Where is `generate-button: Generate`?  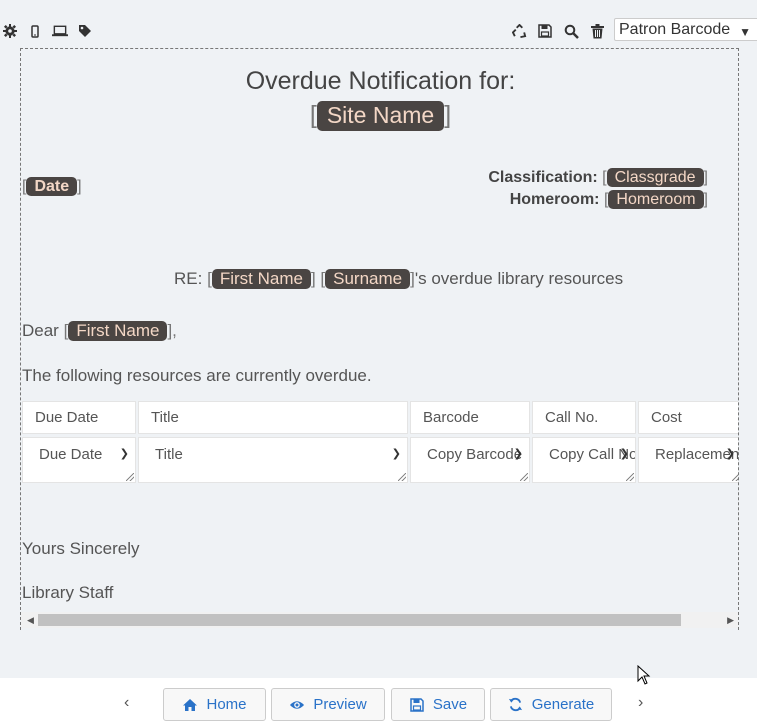
generate-button: Generate is located at coordinates (551, 704).